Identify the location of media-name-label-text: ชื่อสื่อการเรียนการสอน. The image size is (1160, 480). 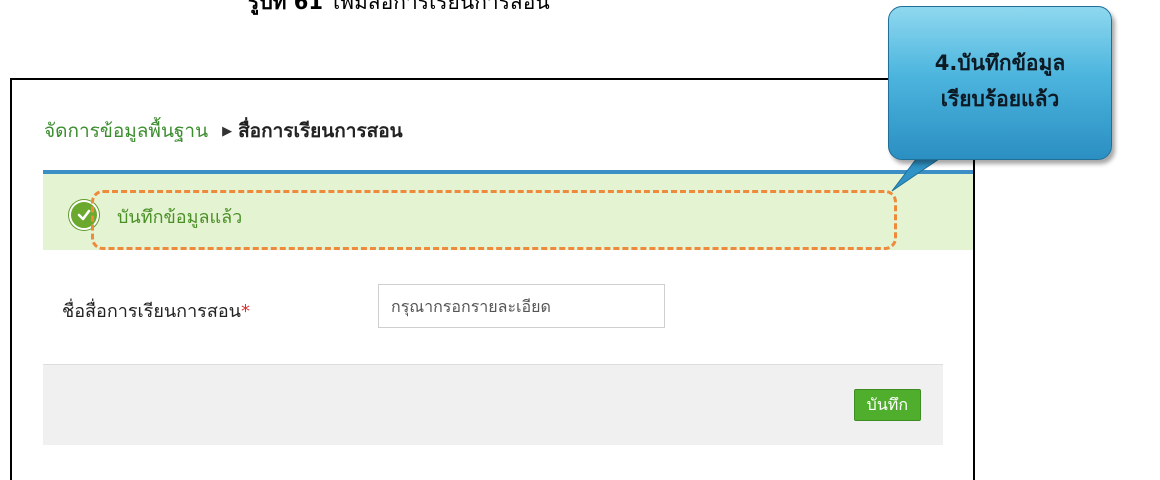
(151, 311).